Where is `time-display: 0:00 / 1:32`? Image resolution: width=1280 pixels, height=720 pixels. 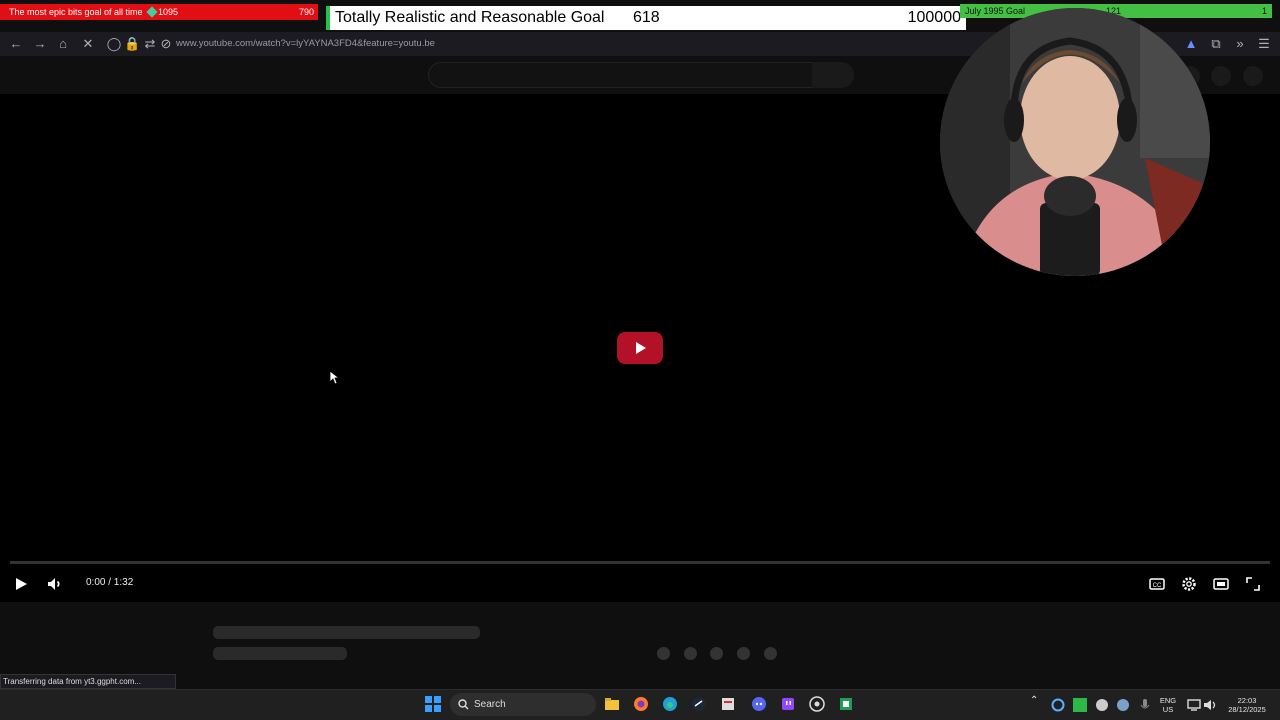
time-display: 0:00 / 1:32 is located at coordinates (110, 582).